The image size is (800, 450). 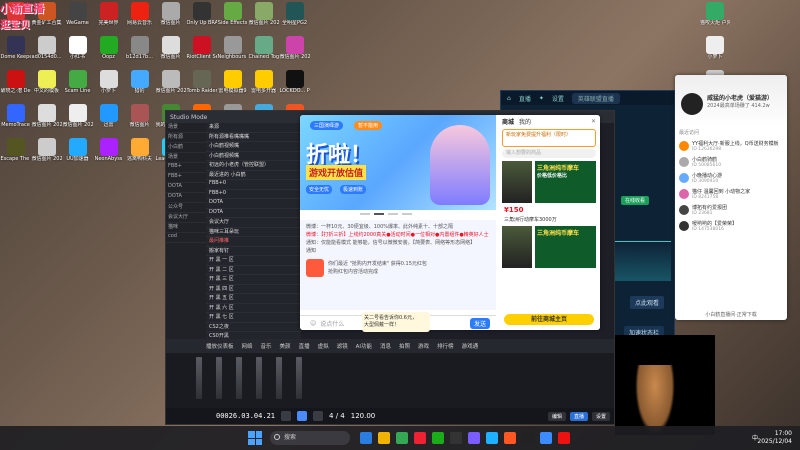 I want to click on toolbar-item: 游戏通, so click(x=470, y=346).